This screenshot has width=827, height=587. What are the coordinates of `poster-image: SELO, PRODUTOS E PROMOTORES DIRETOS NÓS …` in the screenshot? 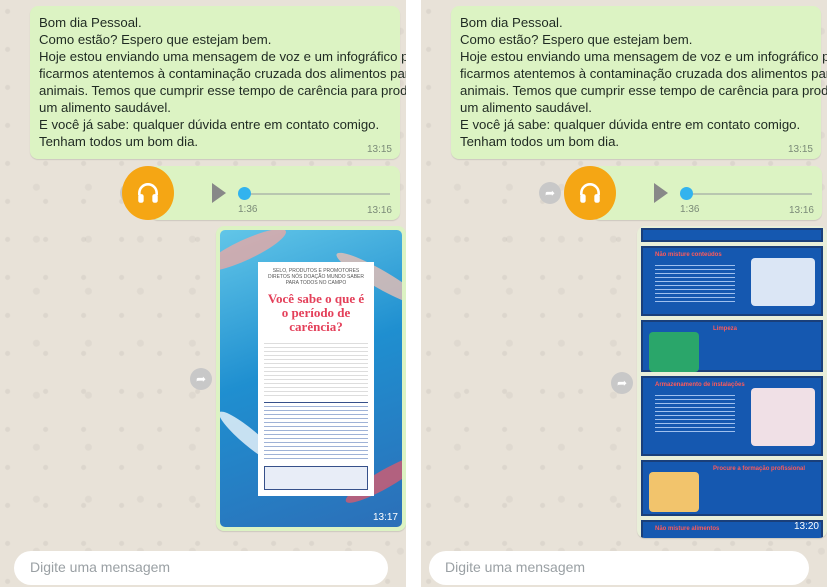 It's located at (311, 378).